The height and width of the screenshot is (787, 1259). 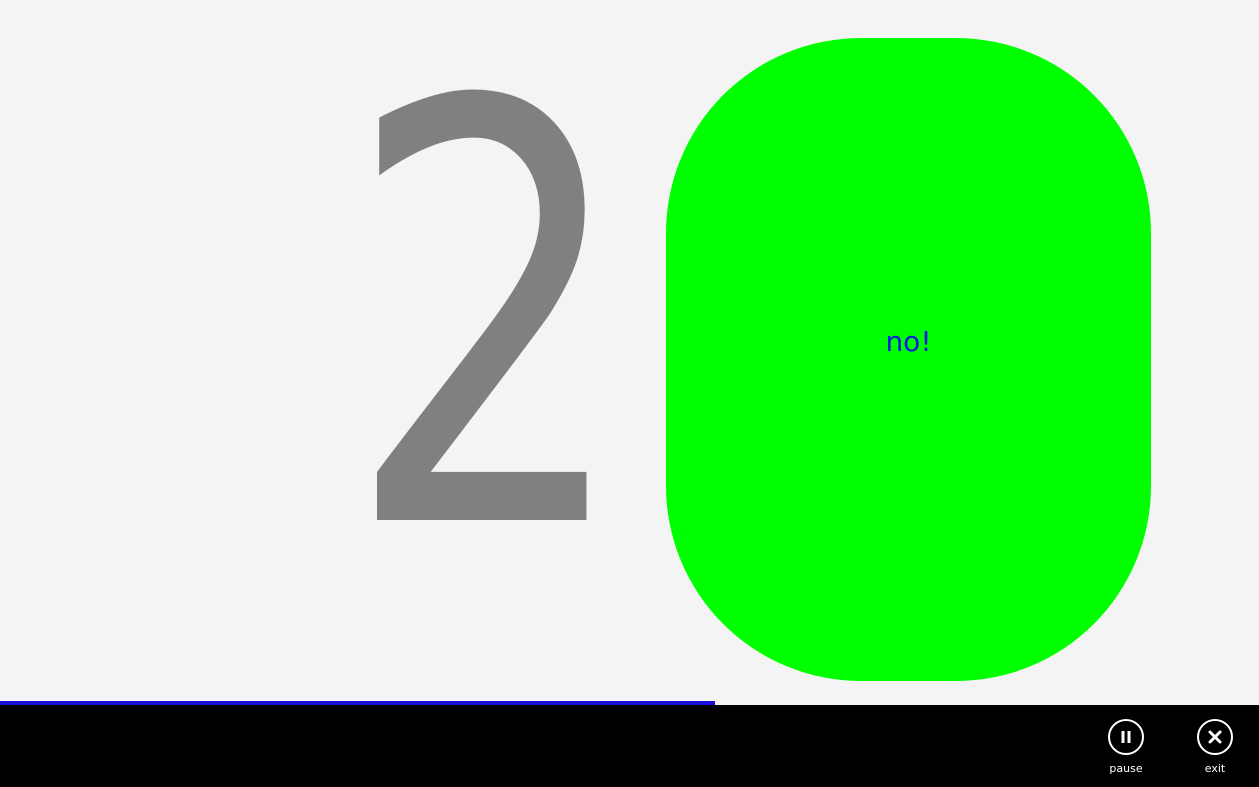 What do you see at coordinates (629, 746) in the screenshot?
I see `app-bar: pause exit` at bounding box center [629, 746].